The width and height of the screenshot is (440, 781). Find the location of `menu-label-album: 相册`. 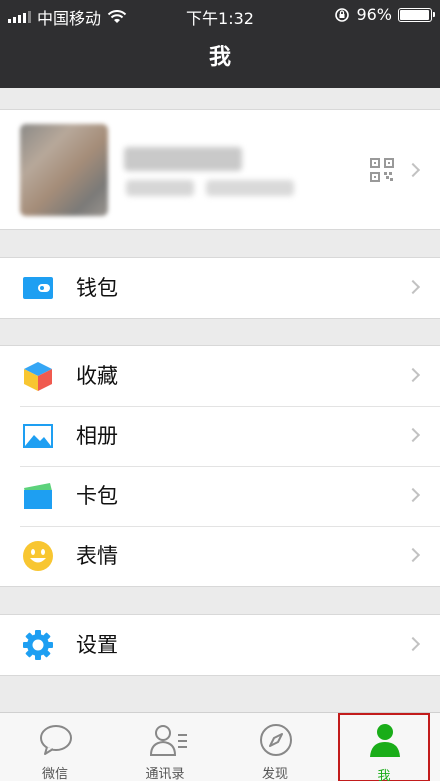

menu-label-album: 相册 is located at coordinates (97, 436).